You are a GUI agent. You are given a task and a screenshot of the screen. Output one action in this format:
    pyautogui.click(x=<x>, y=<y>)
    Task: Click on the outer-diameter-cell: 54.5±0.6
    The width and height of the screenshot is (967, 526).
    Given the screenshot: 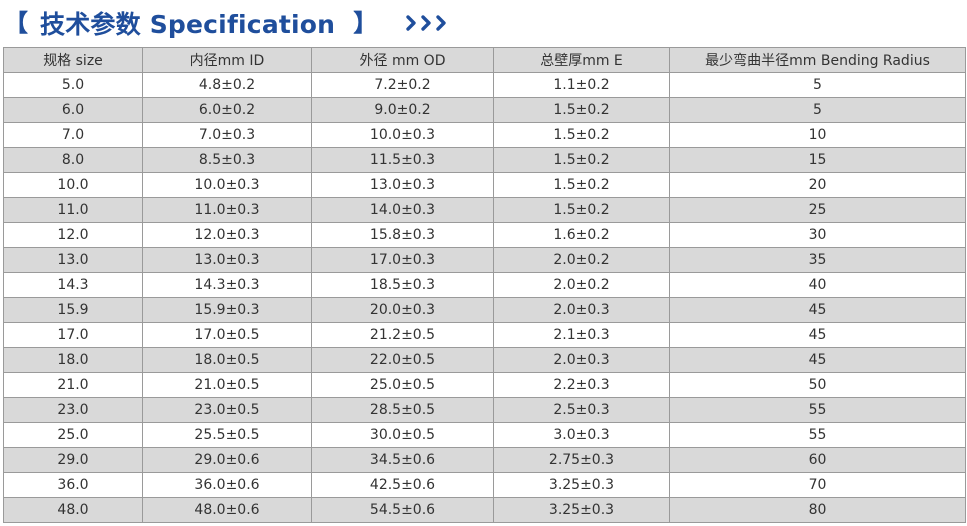 What is the action you would take?
    pyautogui.click(x=402, y=510)
    